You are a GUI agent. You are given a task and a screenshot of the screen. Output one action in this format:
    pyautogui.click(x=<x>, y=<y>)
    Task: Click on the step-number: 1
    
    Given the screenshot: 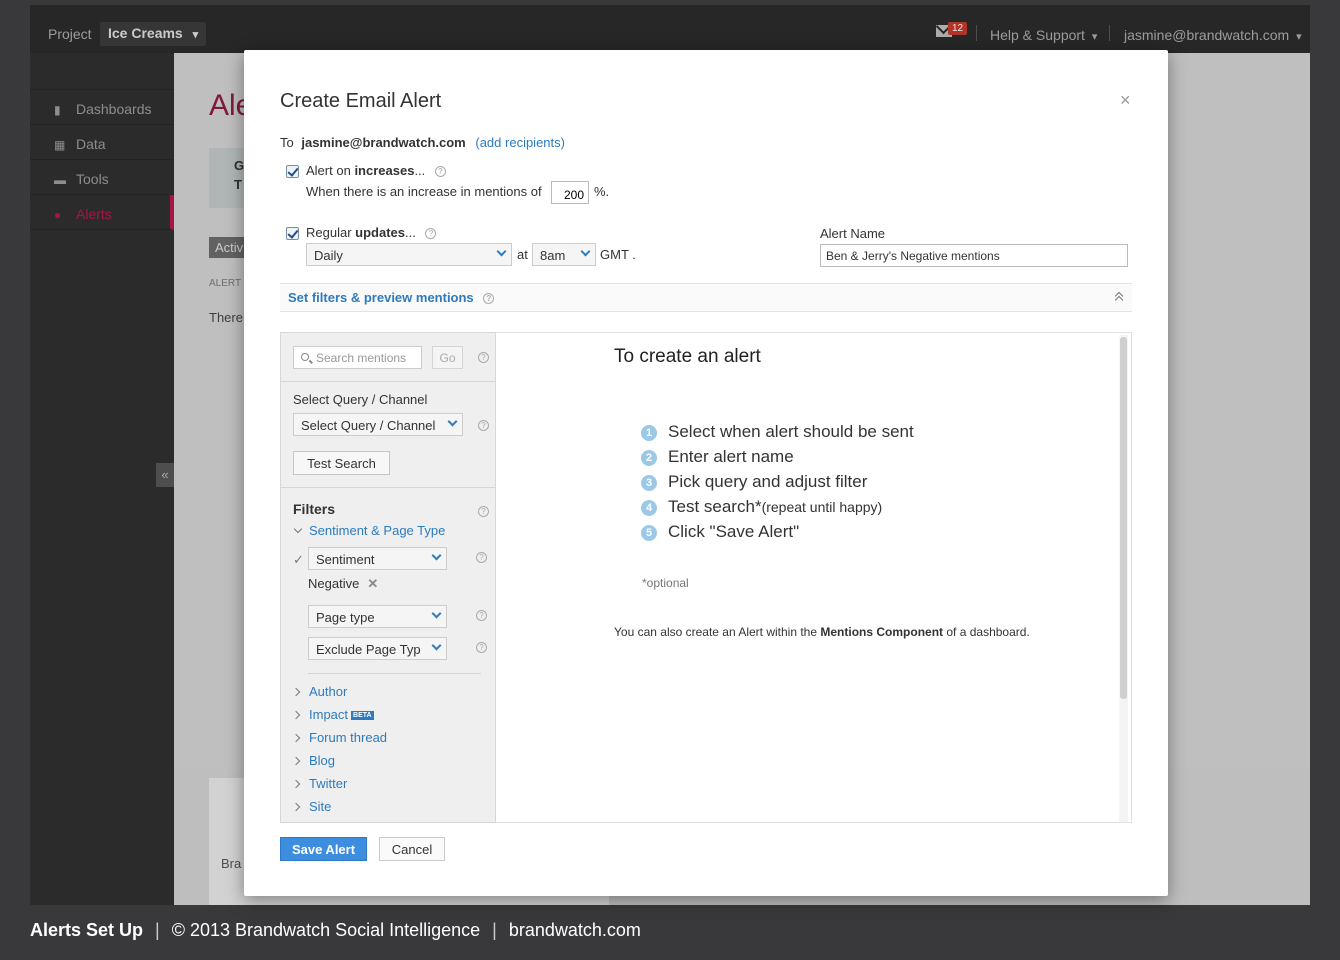 What is the action you would take?
    pyautogui.click(x=649, y=433)
    